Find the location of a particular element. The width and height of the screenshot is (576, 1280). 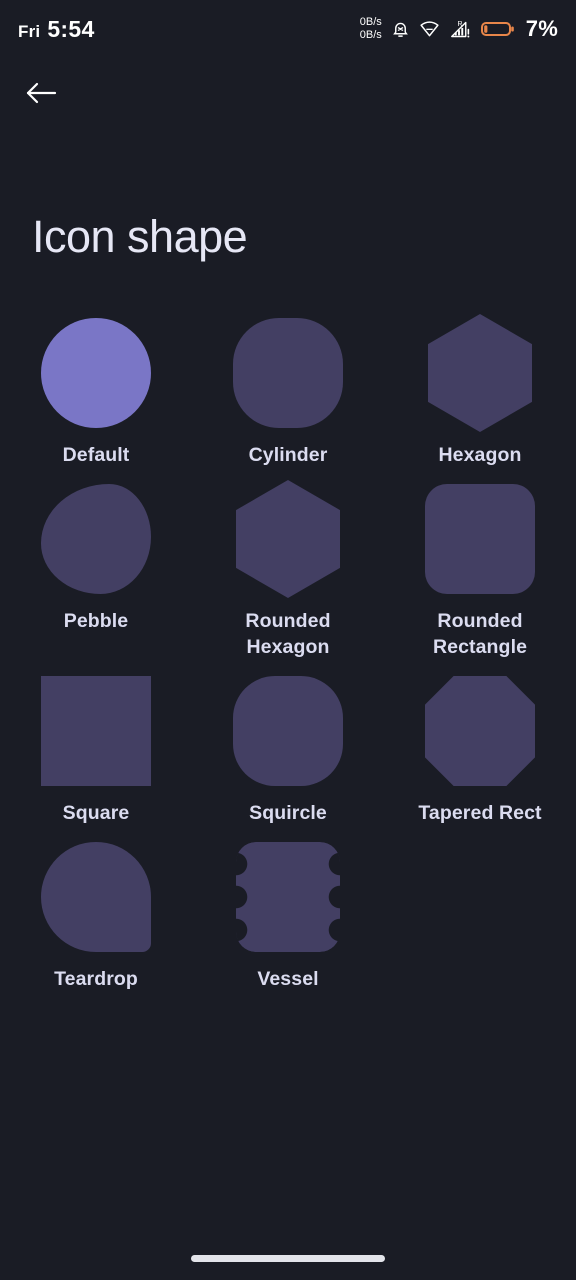

squircle-shape-icon is located at coordinates (288, 731).